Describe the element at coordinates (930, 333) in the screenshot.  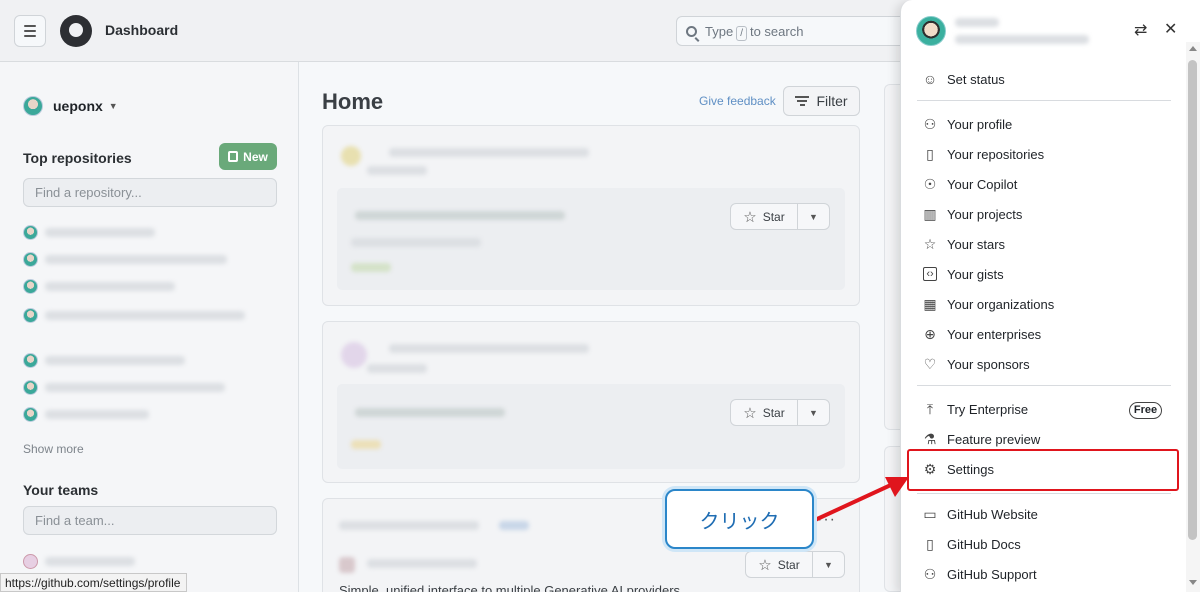
I see `globe-icon: ⊕` at that location.